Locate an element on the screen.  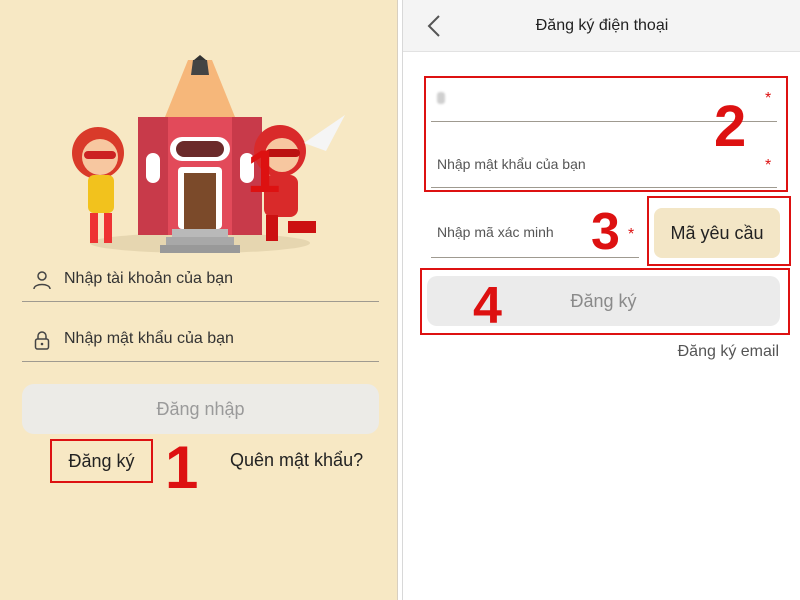
email-register-link: Đăng ký email is located at coordinates (728, 352).